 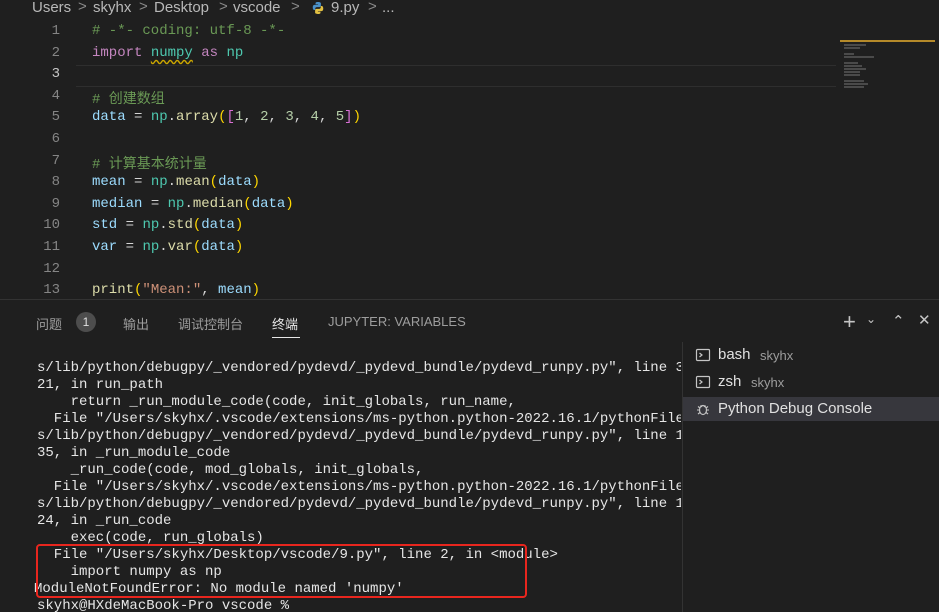 What do you see at coordinates (286, 337) in the screenshot?
I see `active-tab-indicator` at bounding box center [286, 337].